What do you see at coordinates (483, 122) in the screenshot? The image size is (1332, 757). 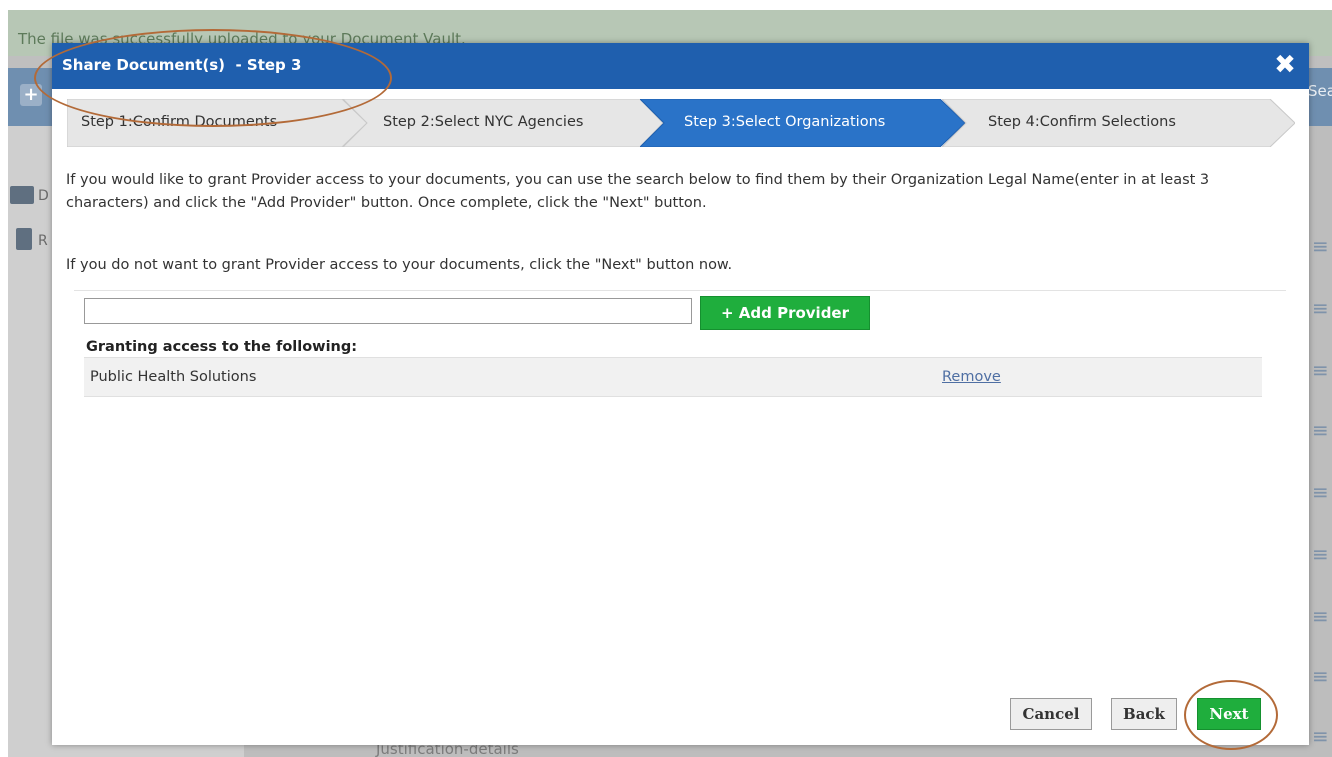 I see `step-2-label: Step 2:Select NYC Agencies` at bounding box center [483, 122].